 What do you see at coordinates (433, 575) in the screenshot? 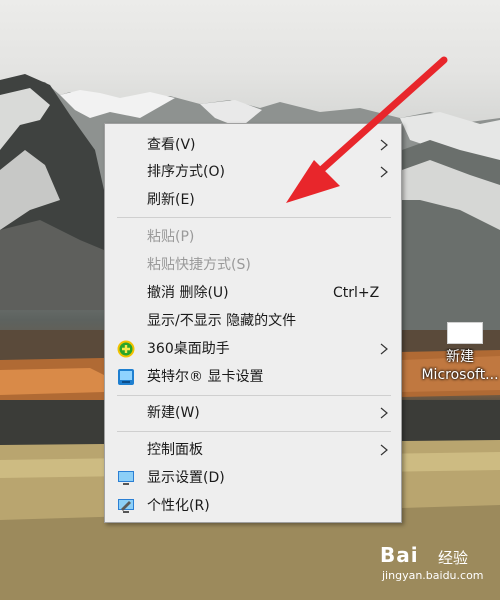
I see `watermark-url: jingyan.baidu.com` at bounding box center [433, 575].